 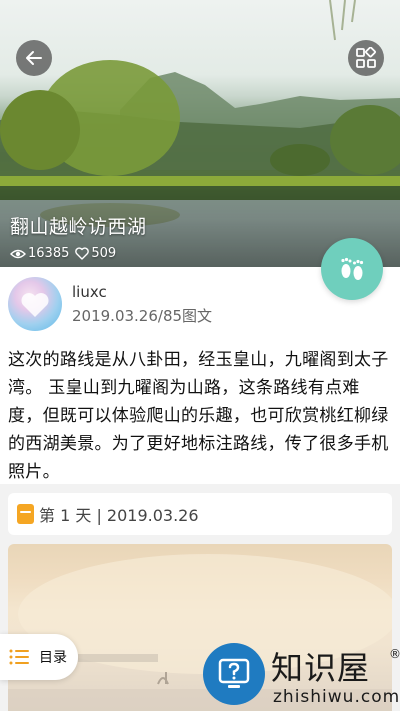 What do you see at coordinates (394, 654) in the screenshot?
I see `watermark-reg: ®` at bounding box center [394, 654].